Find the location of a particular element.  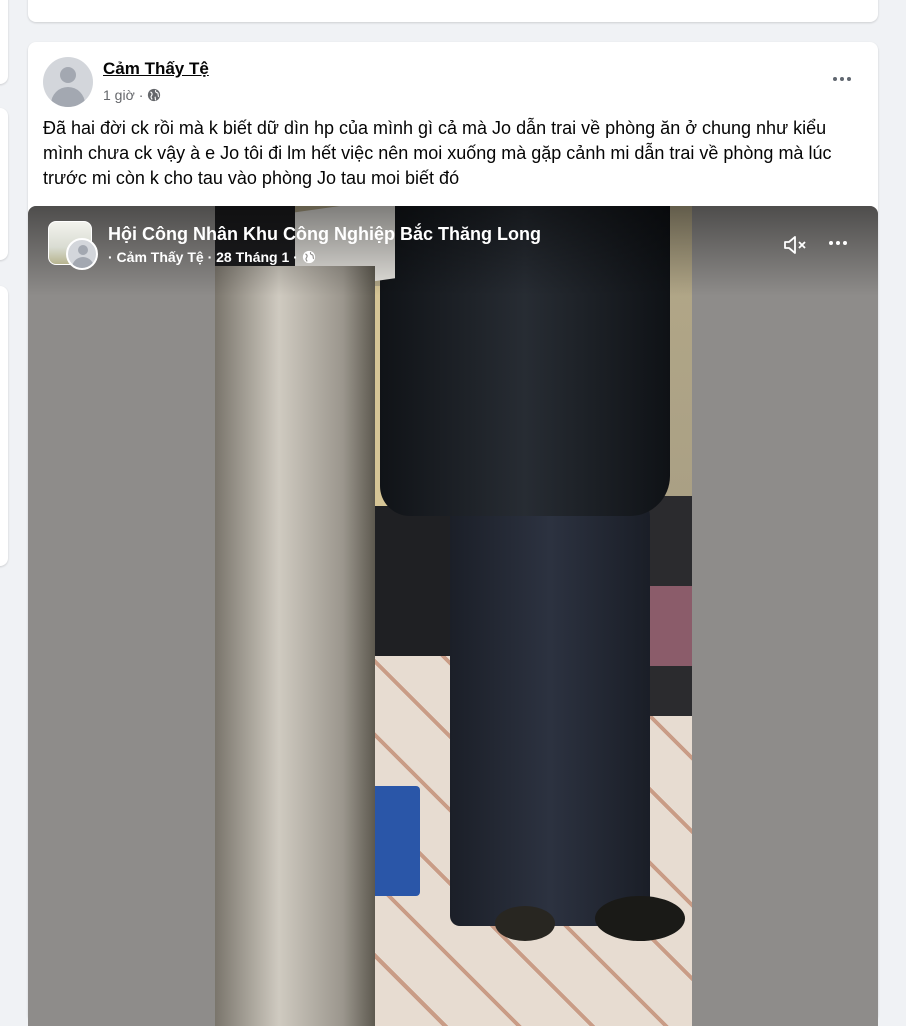

shared-post-meta: · Cảm Thấy Tệ · 28 Tháng 1 · is located at coordinates (212, 257).